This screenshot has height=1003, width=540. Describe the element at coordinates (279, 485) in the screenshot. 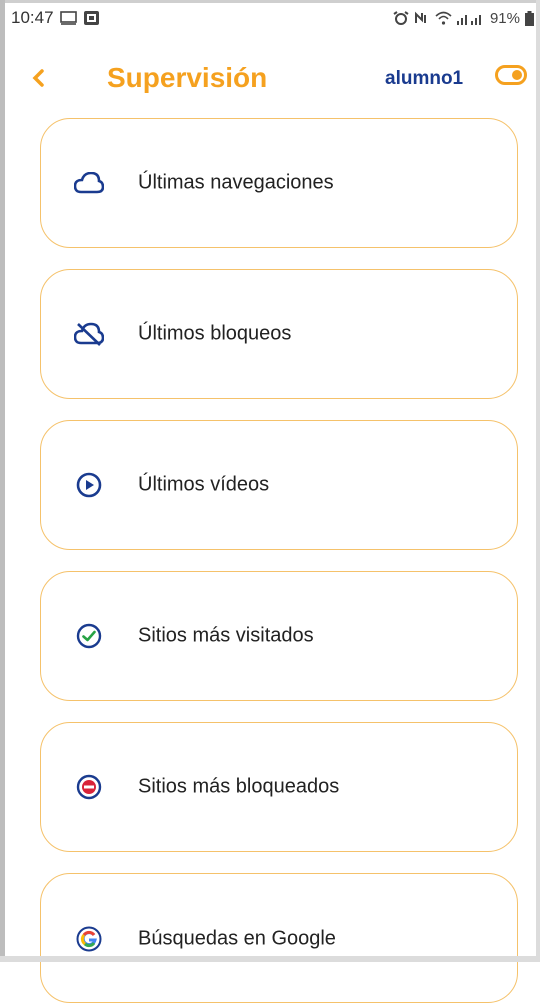

I see `menu-item-latest-videos: Últimos vídeos` at that location.